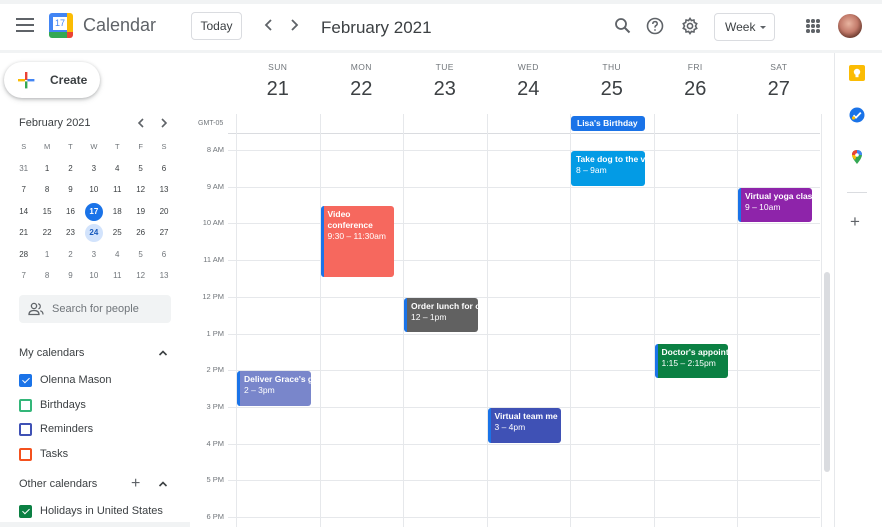 This screenshot has width=882, height=527. What do you see at coordinates (608, 168) in the screenshot?
I see `calendar-event: Take dog to the v8 – 9am` at bounding box center [608, 168].